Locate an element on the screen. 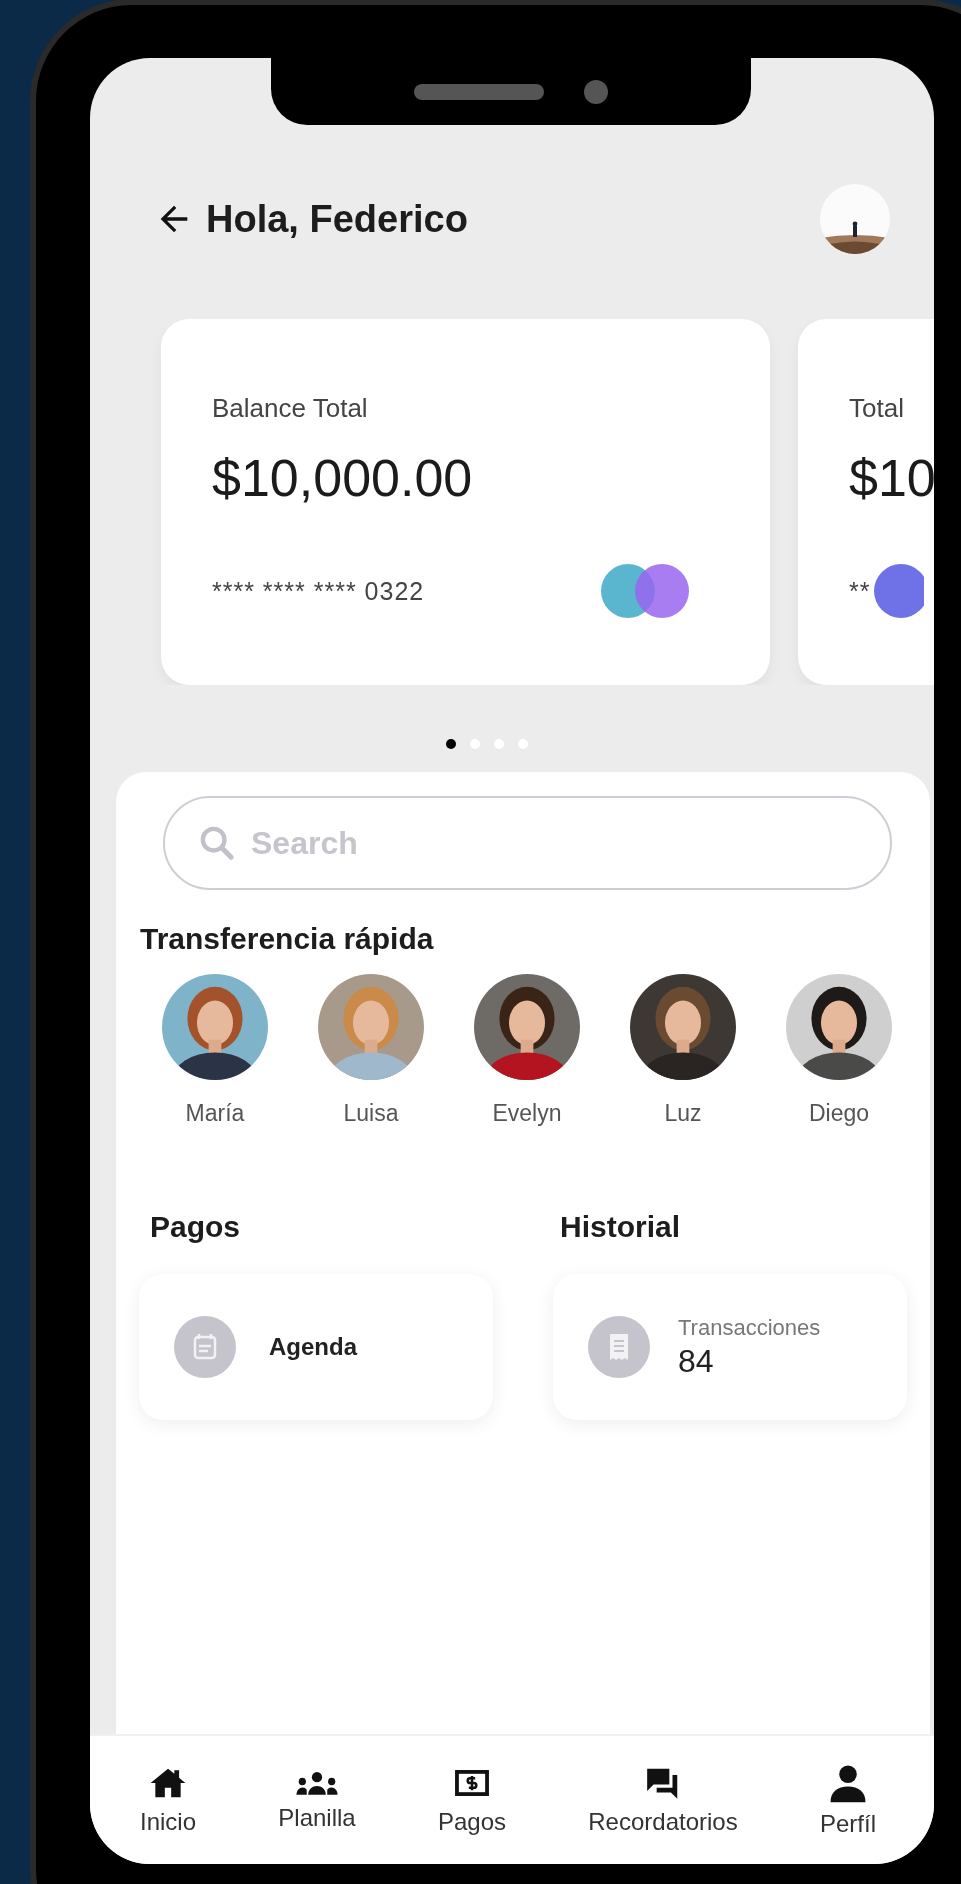 The image size is (961, 1884). card-label: Balance Total is located at coordinates (290, 408).